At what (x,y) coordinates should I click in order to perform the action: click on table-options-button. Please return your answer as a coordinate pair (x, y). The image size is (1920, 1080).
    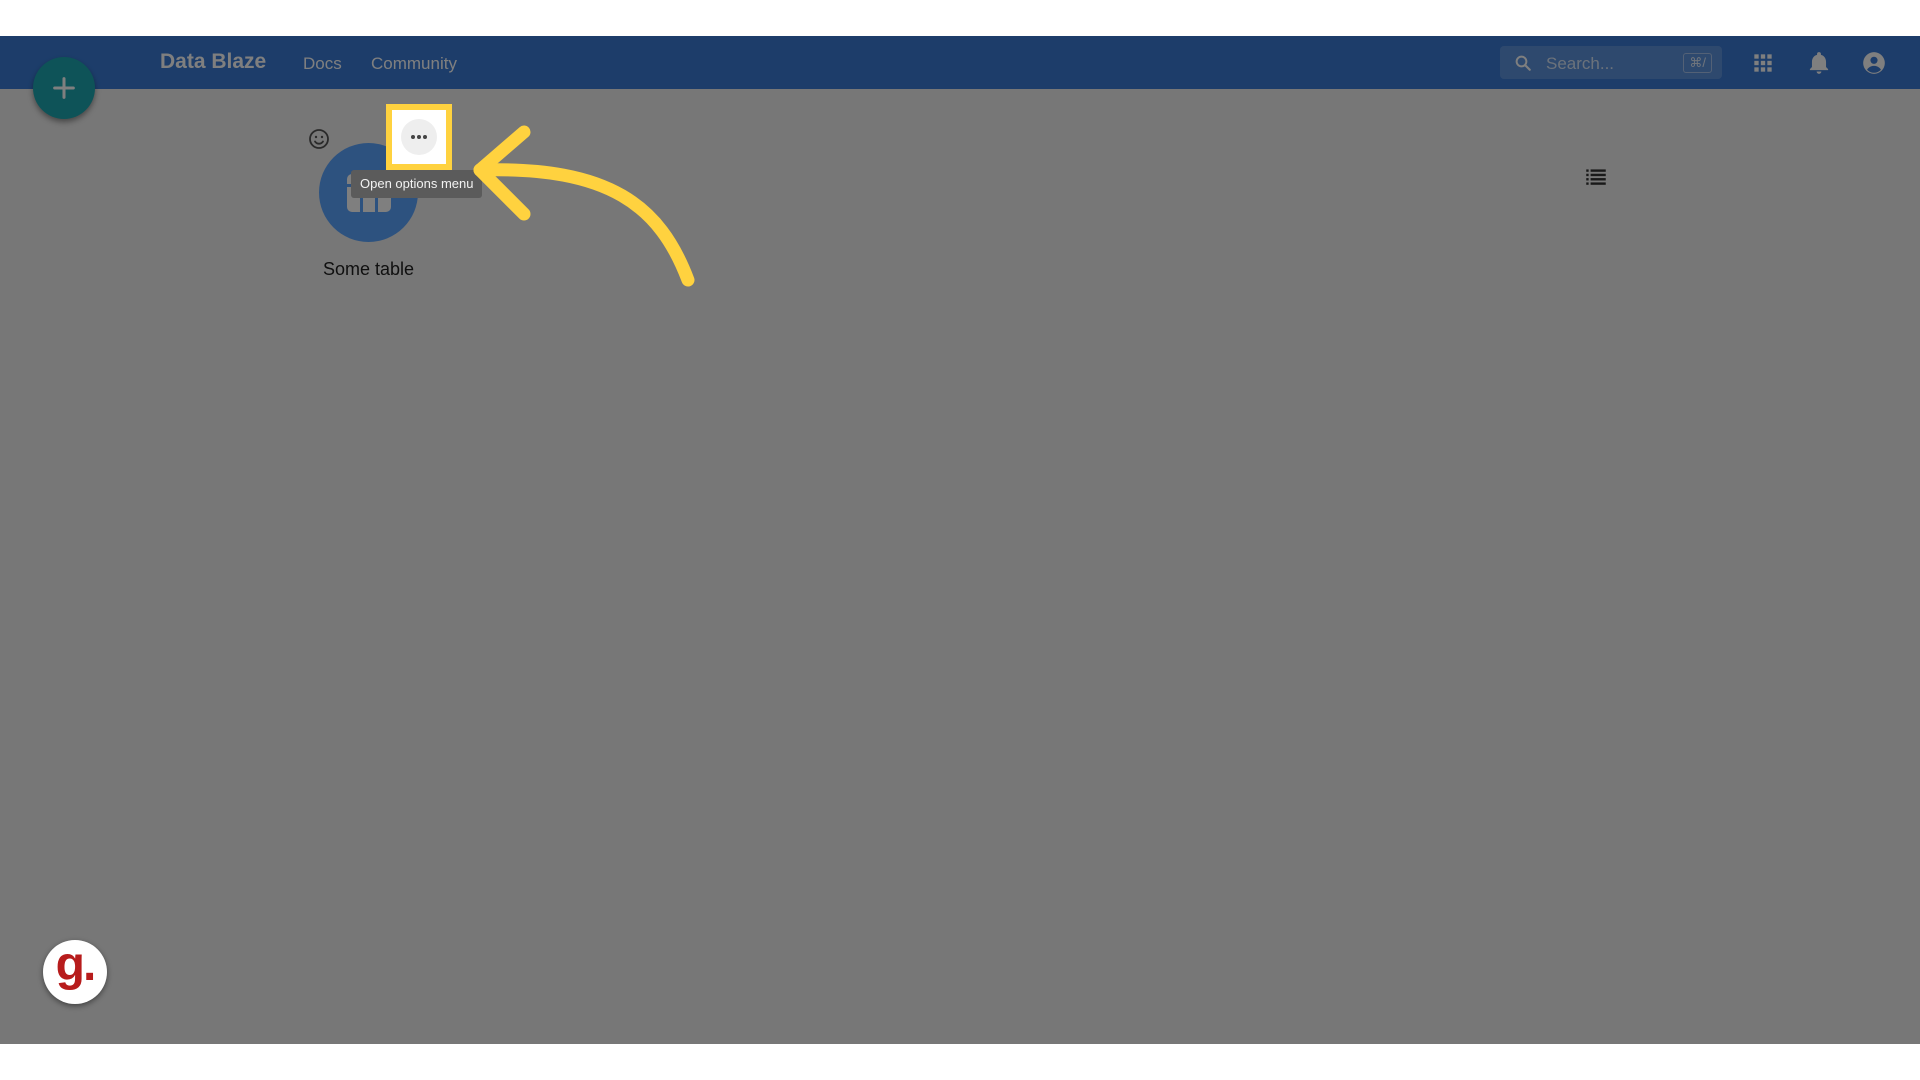
    Looking at the image, I should click on (419, 137).